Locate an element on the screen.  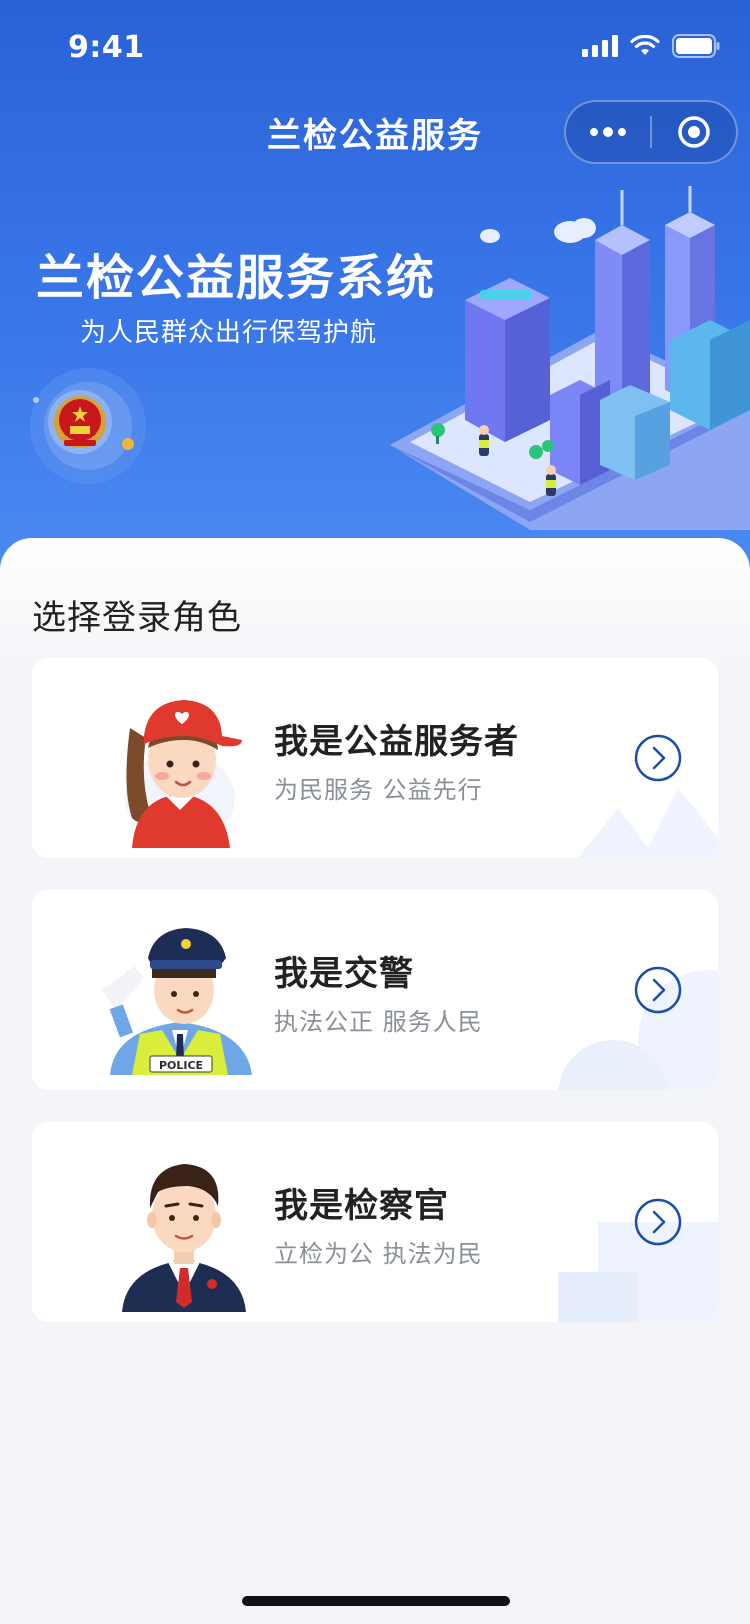
role-card-prosecutor: 我是检察官 立检为公 执法为民 is located at coordinates (375, 1222).